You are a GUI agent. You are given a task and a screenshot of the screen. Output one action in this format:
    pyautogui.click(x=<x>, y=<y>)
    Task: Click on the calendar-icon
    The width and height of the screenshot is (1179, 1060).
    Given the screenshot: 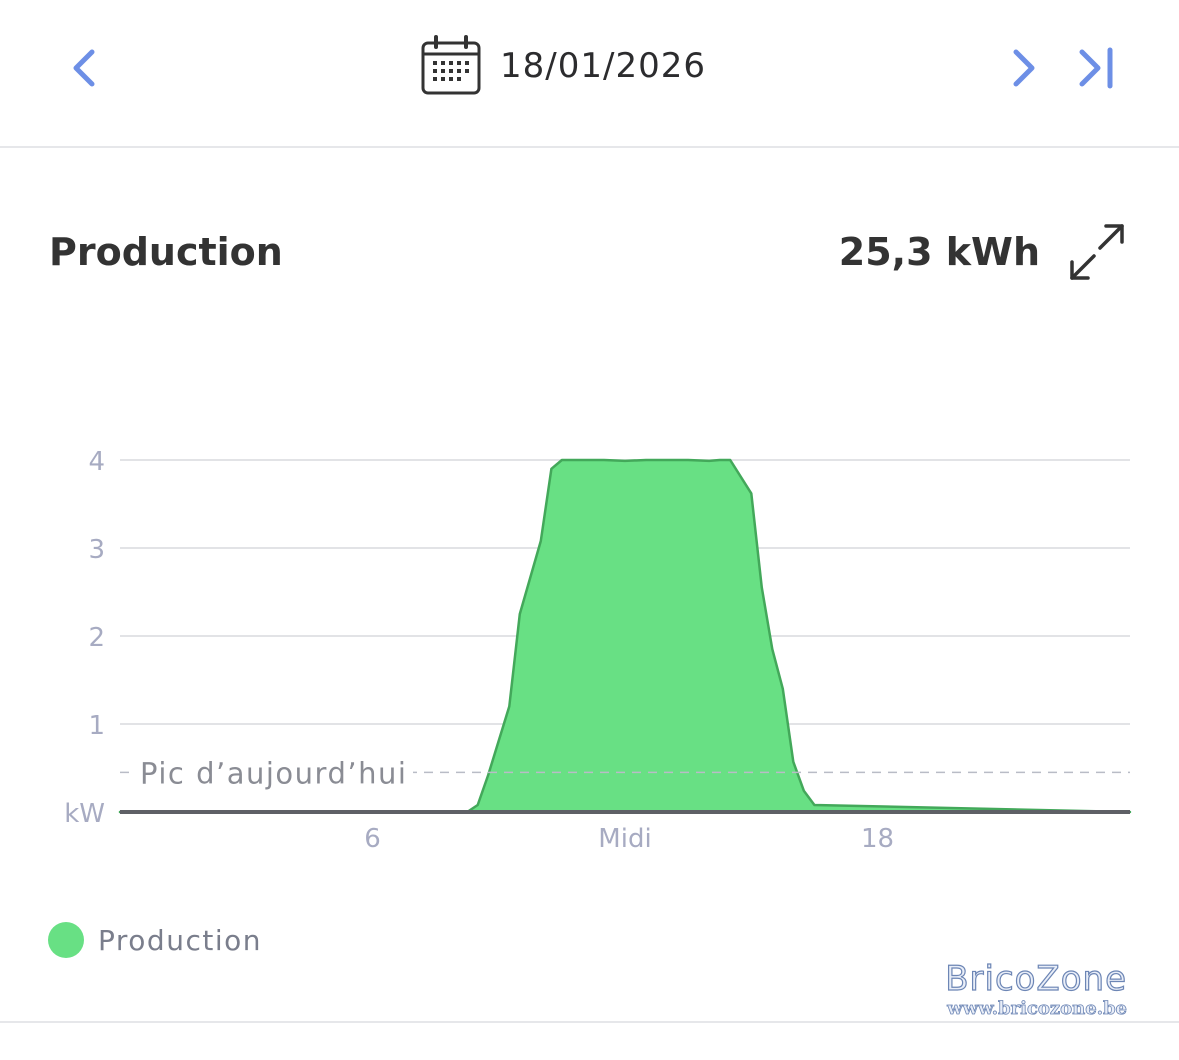 What is the action you would take?
    pyautogui.click(x=451, y=65)
    